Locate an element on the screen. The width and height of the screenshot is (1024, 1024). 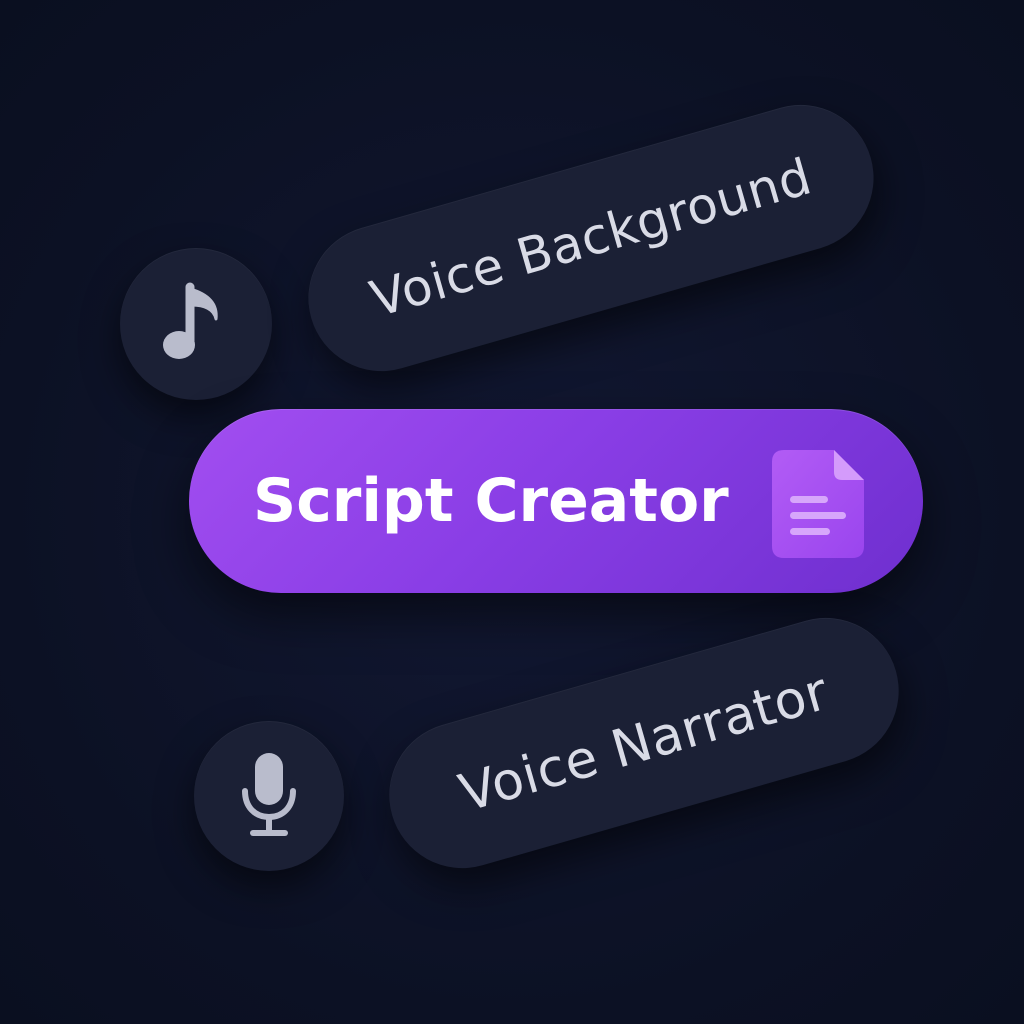
document-icon is located at coordinates (818, 504).